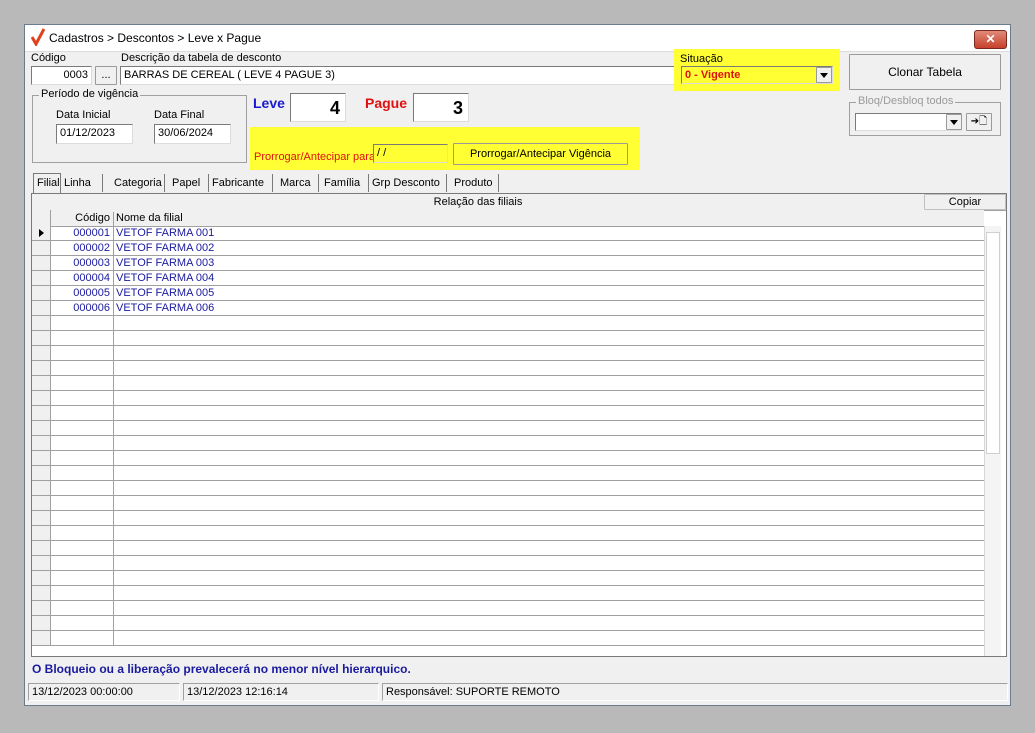  Describe the element at coordinates (83, 308) in the screenshot. I see `cell-codigo: 000006` at that location.